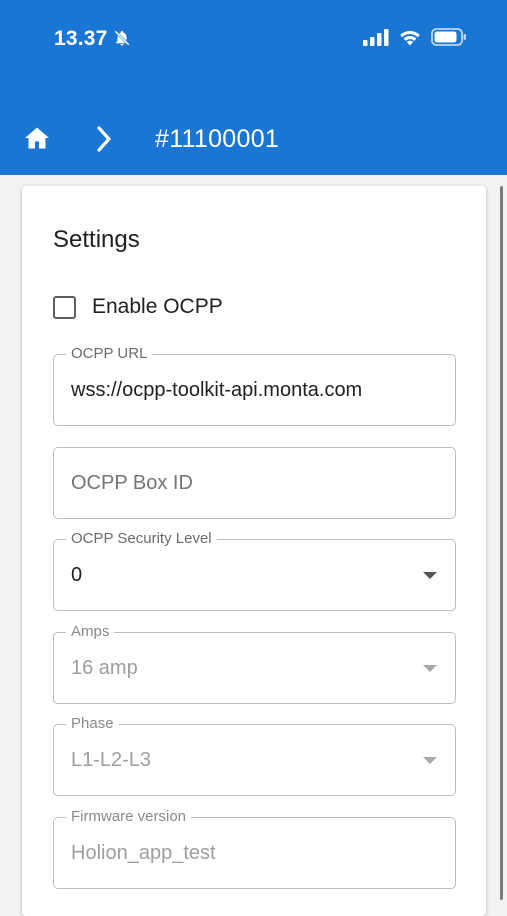  I want to click on amps-select: Amps 16 amp, so click(254, 663).